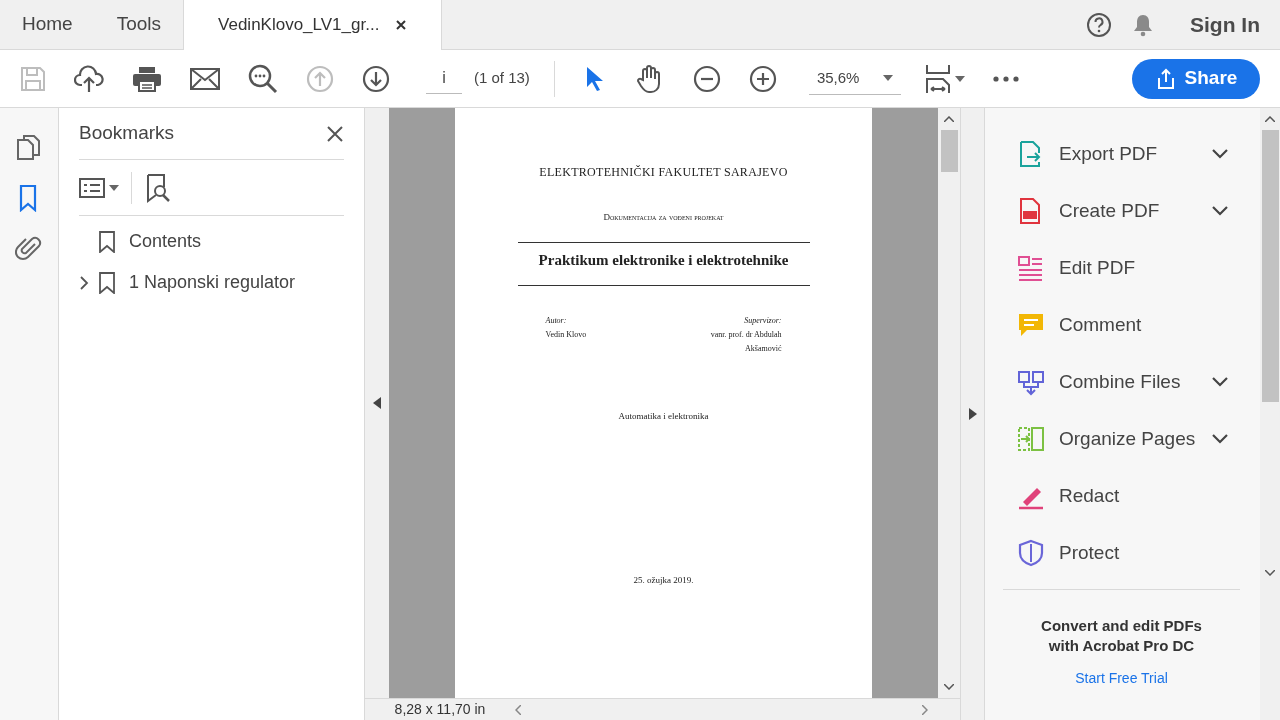  I want to click on tab: Tools, so click(139, 24).